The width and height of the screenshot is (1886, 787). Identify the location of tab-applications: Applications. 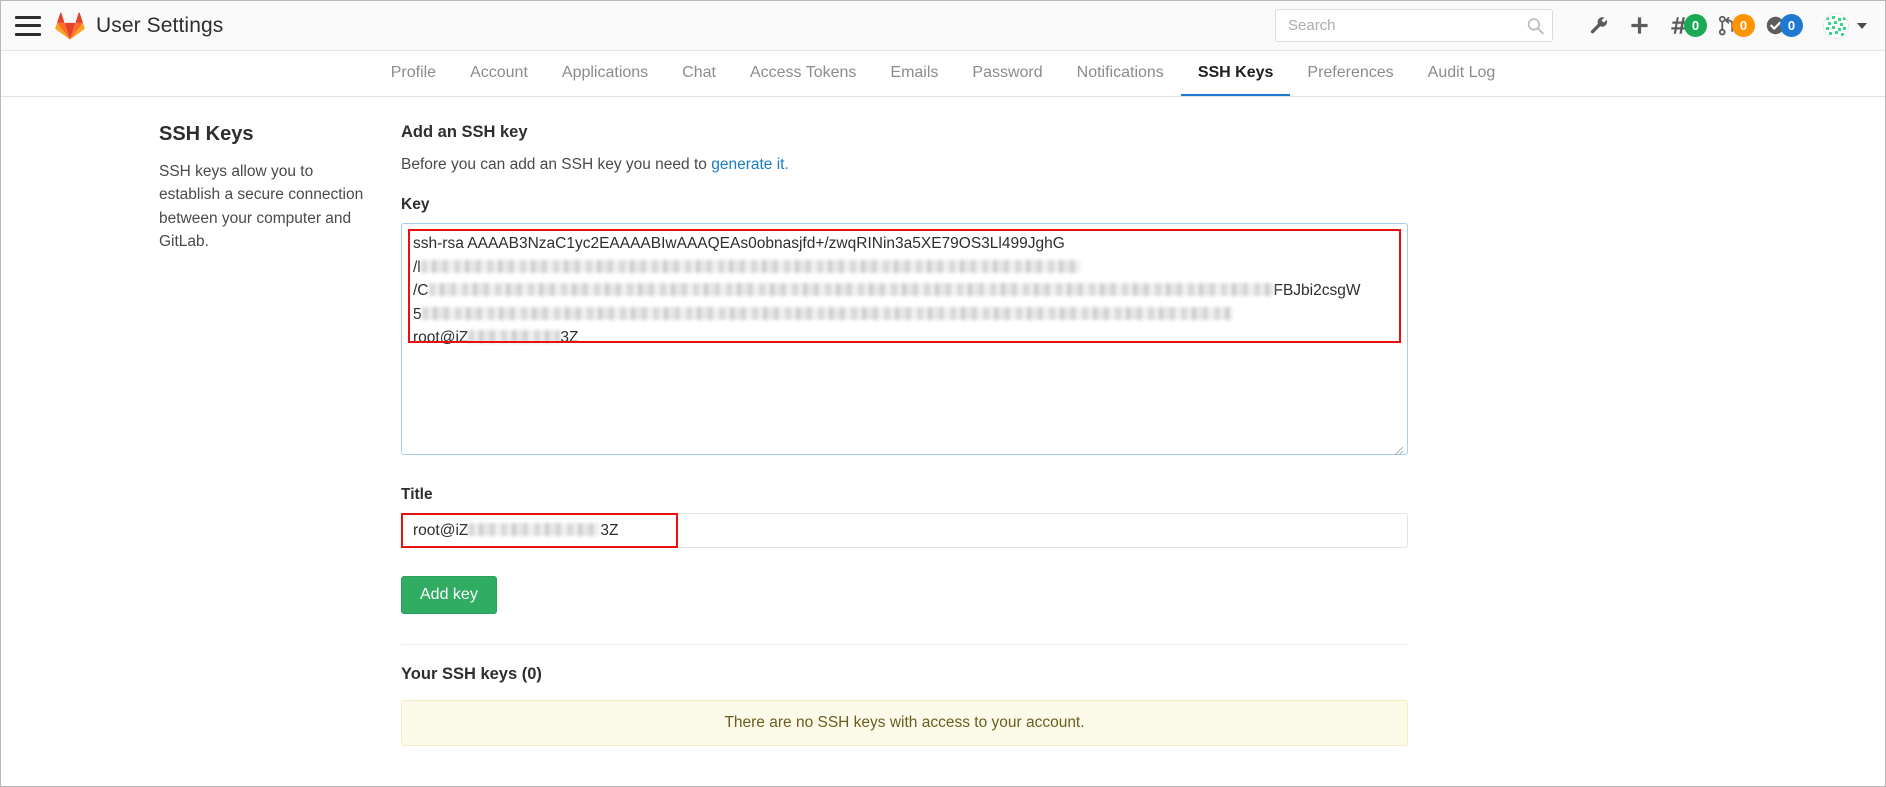
(605, 73).